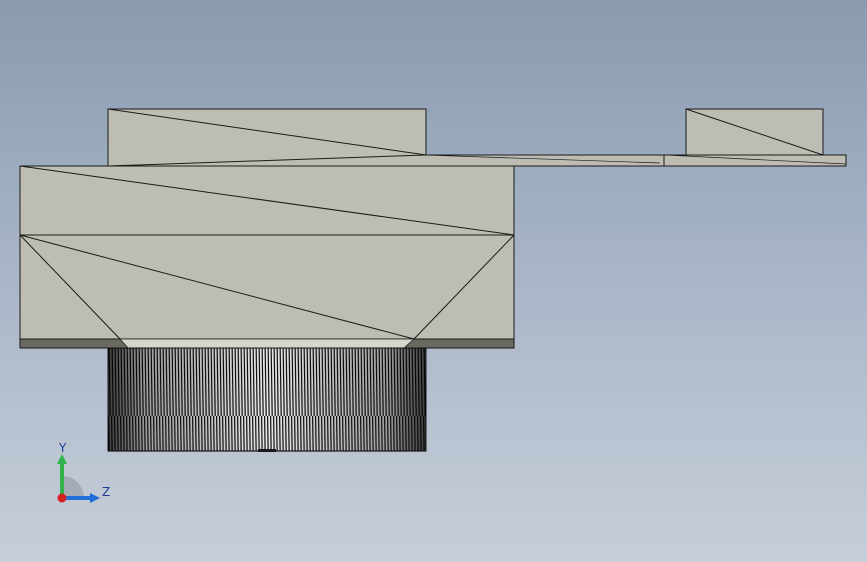  What do you see at coordinates (73, 487) in the screenshot?
I see `triad-arc` at bounding box center [73, 487].